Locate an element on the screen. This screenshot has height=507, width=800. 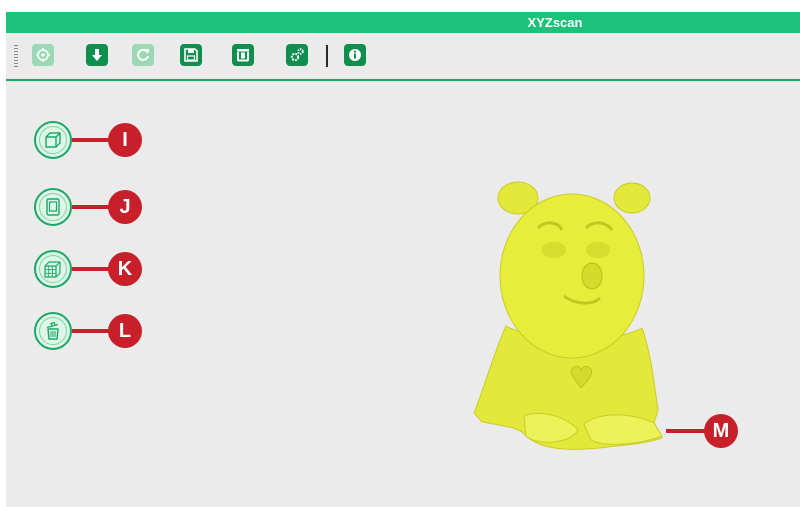
callout-j: J is located at coordinates (125, 207).